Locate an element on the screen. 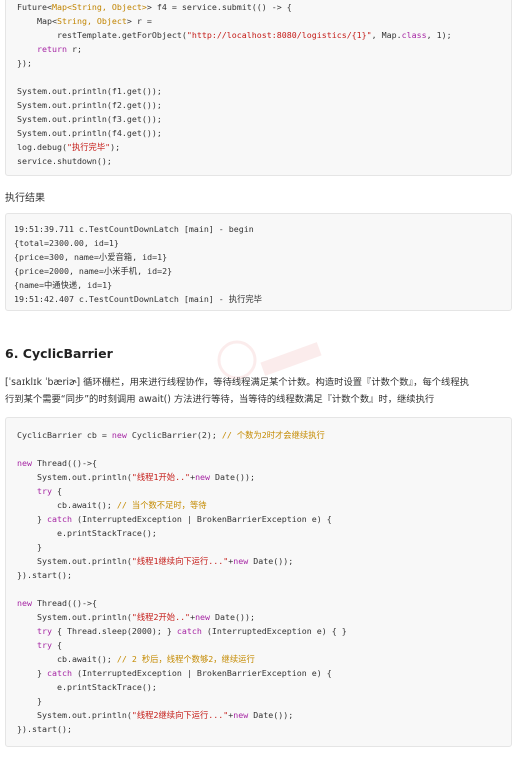  code-token: Thread(()->{ is located at coordinates (64, 463).